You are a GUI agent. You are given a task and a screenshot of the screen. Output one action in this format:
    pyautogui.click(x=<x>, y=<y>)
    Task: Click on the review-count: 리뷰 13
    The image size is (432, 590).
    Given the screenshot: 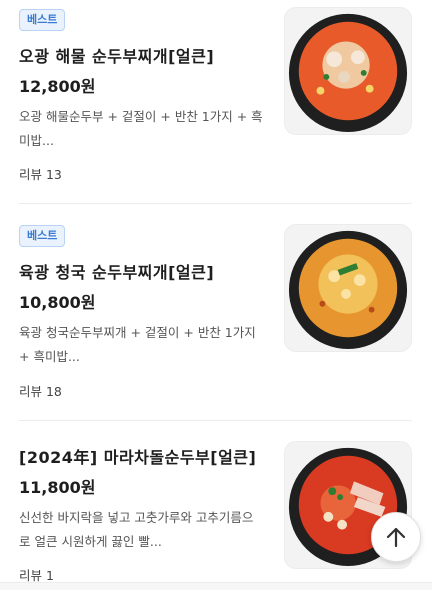 What is the action you would take?
    pyautogui.click(x=40, y=174)
    